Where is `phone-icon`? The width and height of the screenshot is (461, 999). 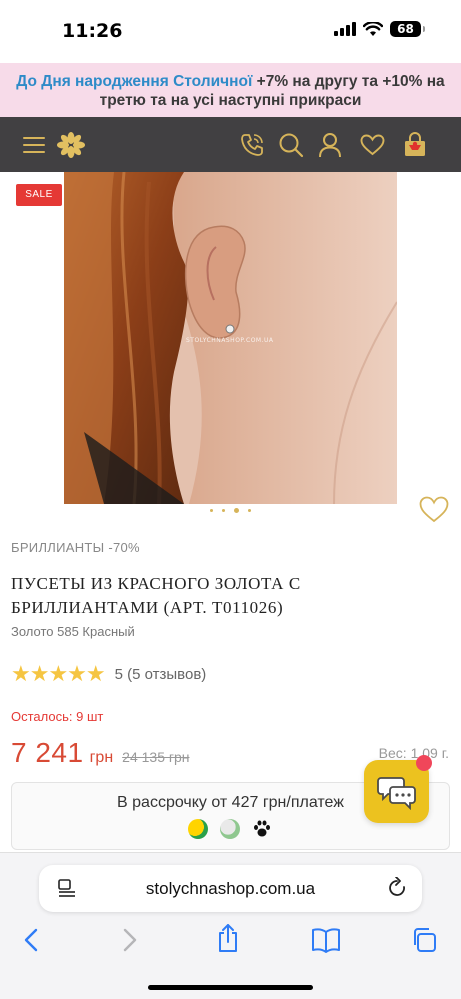
phone-icon is located at coordinates (252, 144).